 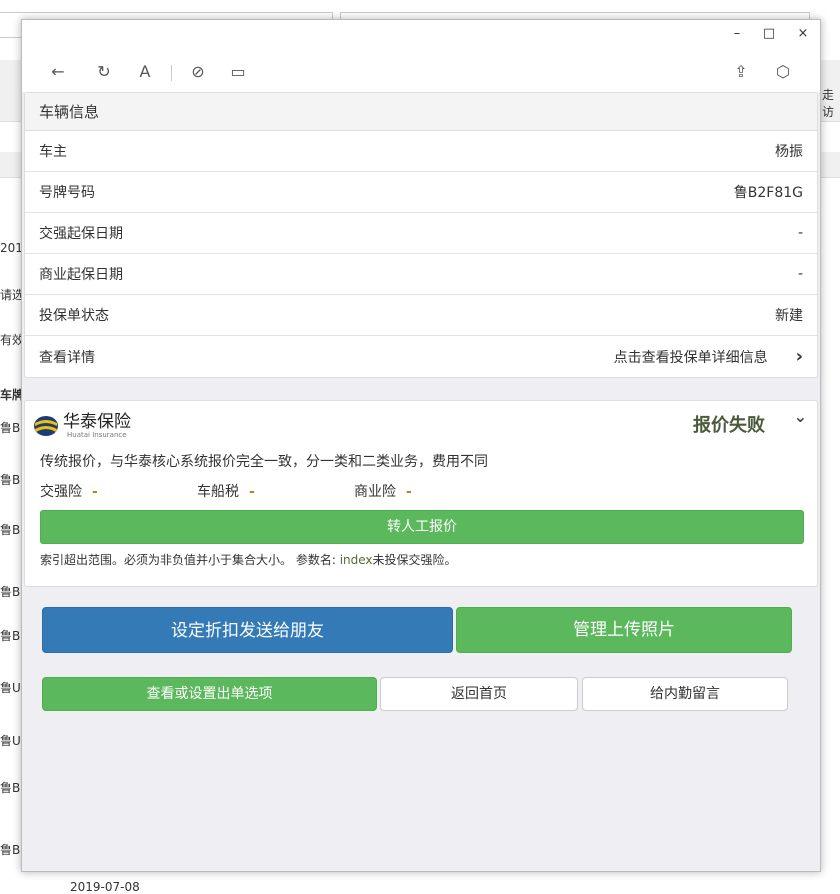 What do you see at coordinates (74, 316) in the screenshot?
I see `row-label: 投保单状态` at bounding box center [74, 316].